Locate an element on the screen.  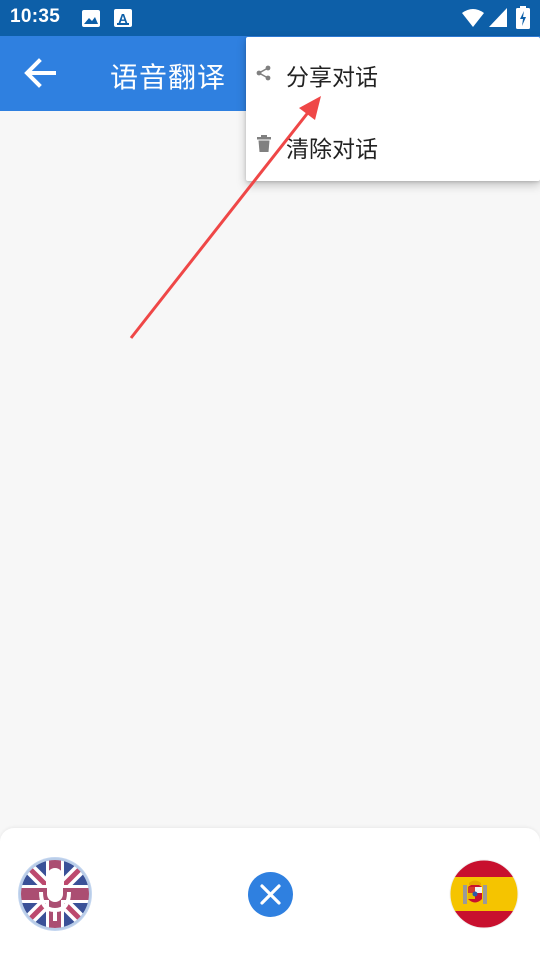
status-bar: 10:35 A is located at coordinates (270, 18).